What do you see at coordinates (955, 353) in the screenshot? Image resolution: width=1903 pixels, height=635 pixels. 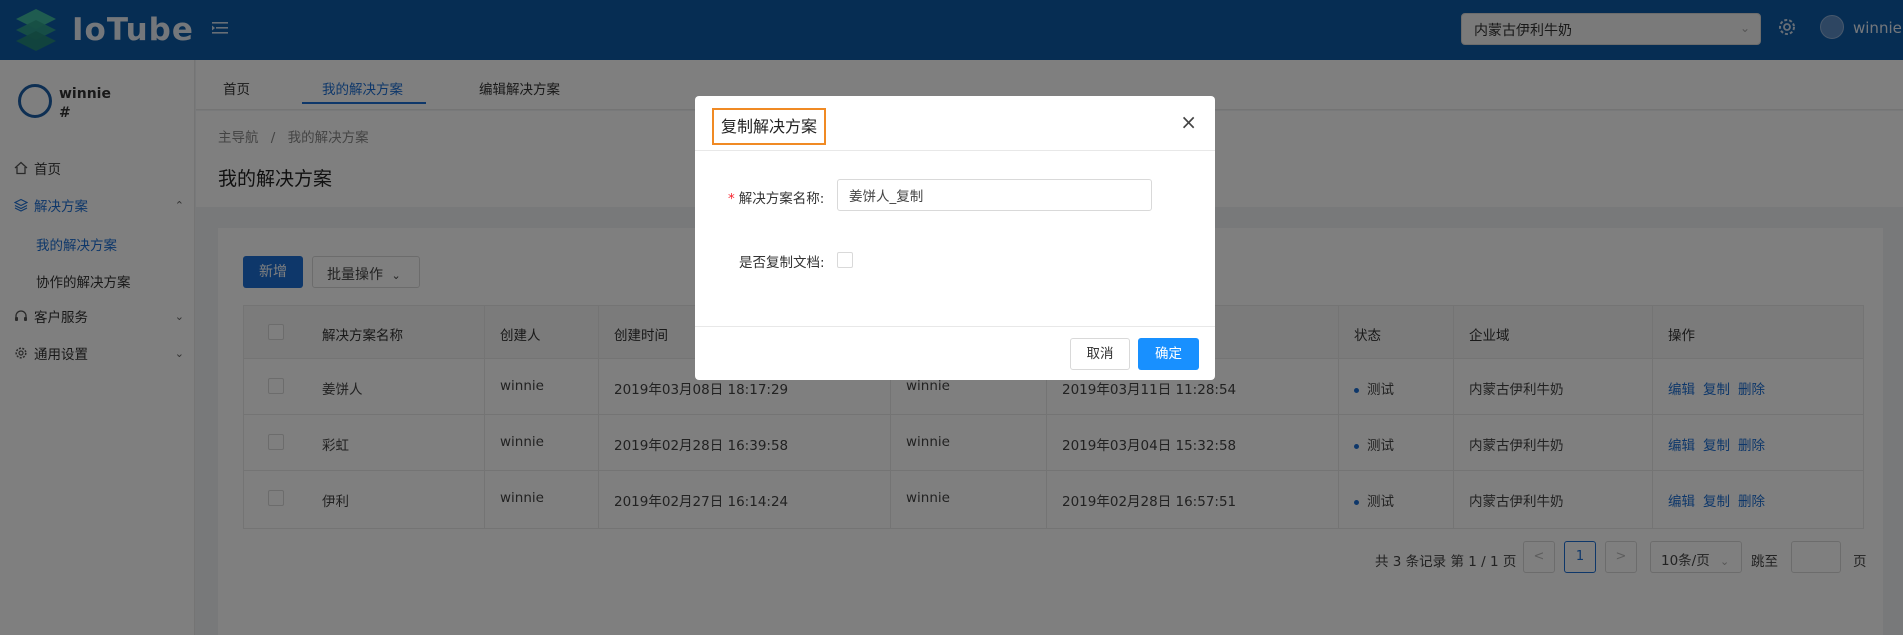 I see `dialog-footer: 取消 确定` at bounding box center [955, 353].